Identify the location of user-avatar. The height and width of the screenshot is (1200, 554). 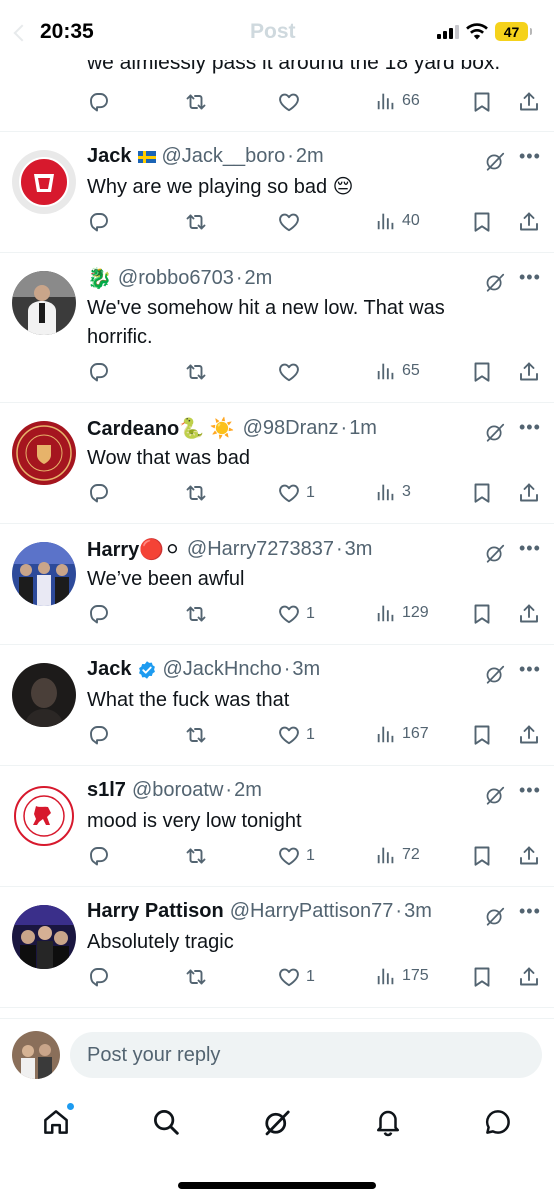
(36, 1055).